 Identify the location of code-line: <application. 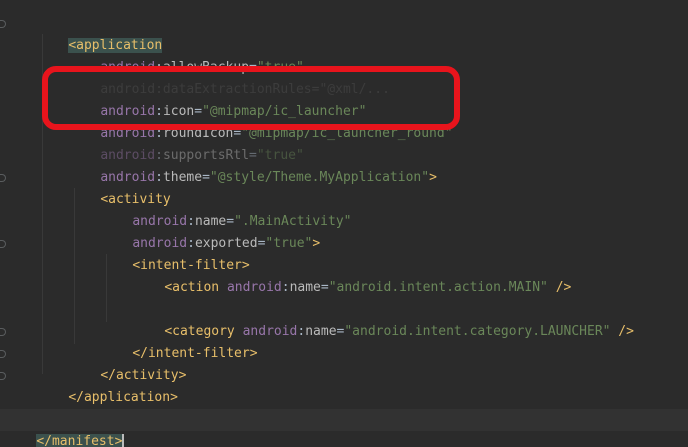
(344, 33).